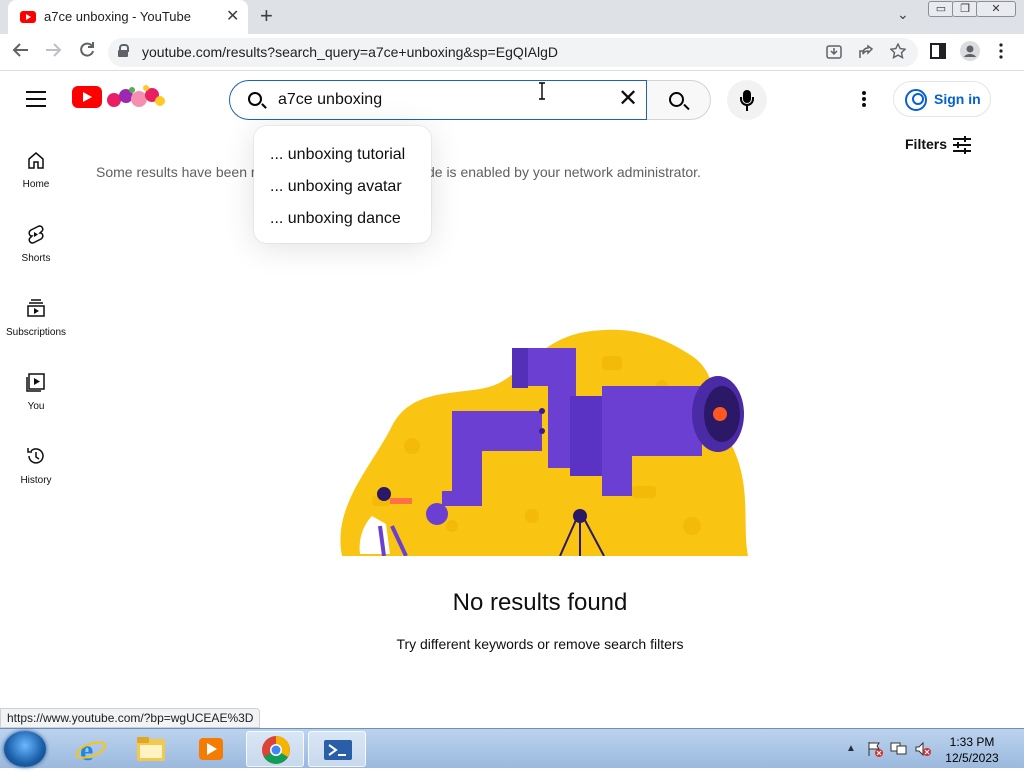 This screenshot has height=773, width=1024. What do you see at coordinates (211, 749) in the screenshot?
I see `taskbar-media-player-icon` at bounding box center [211, 749].